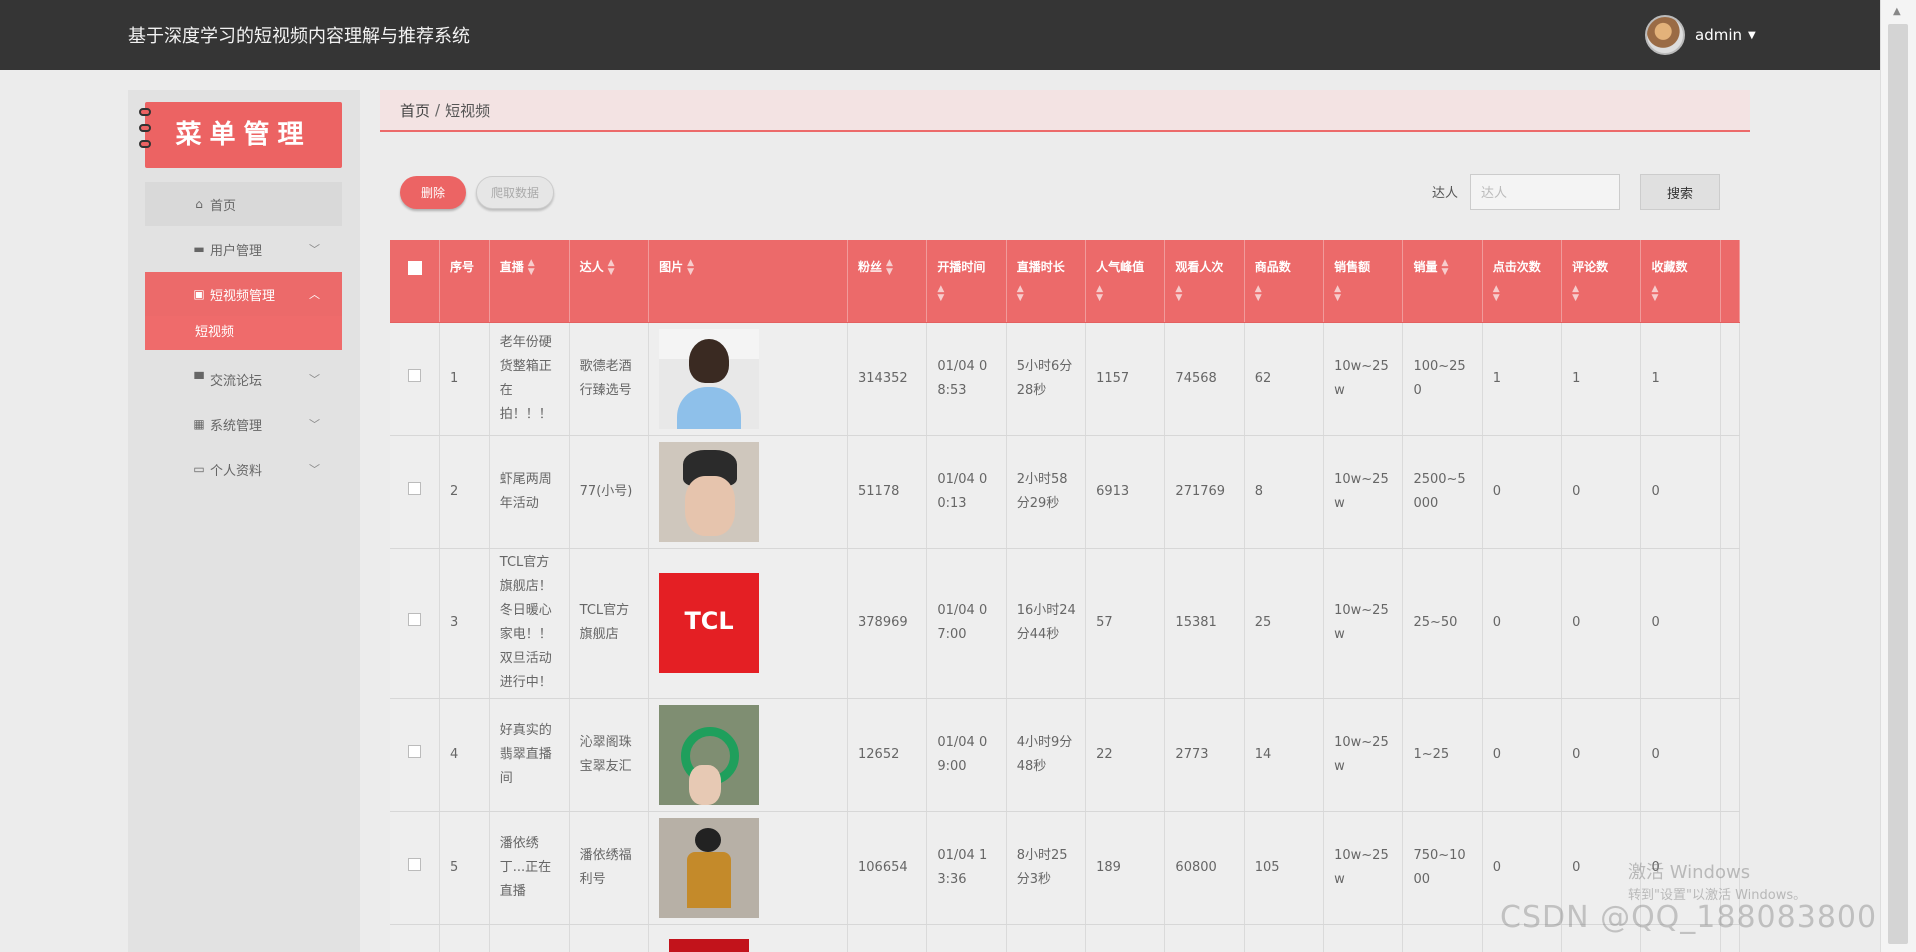  Describe the element at coordinates (464, 281) in the screenshot. I see `header-index: 序号` at that location.